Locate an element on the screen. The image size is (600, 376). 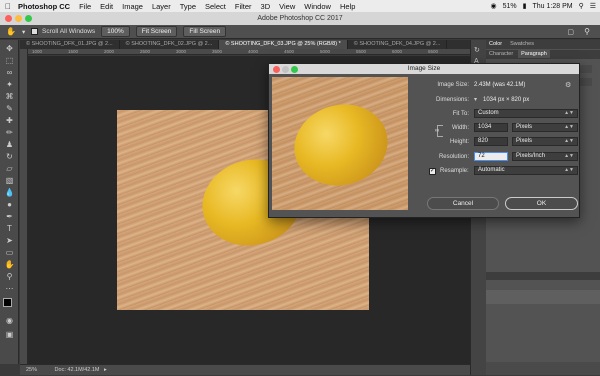
workspace-search-icon: ⚲ is located at coordinates (587, 31).